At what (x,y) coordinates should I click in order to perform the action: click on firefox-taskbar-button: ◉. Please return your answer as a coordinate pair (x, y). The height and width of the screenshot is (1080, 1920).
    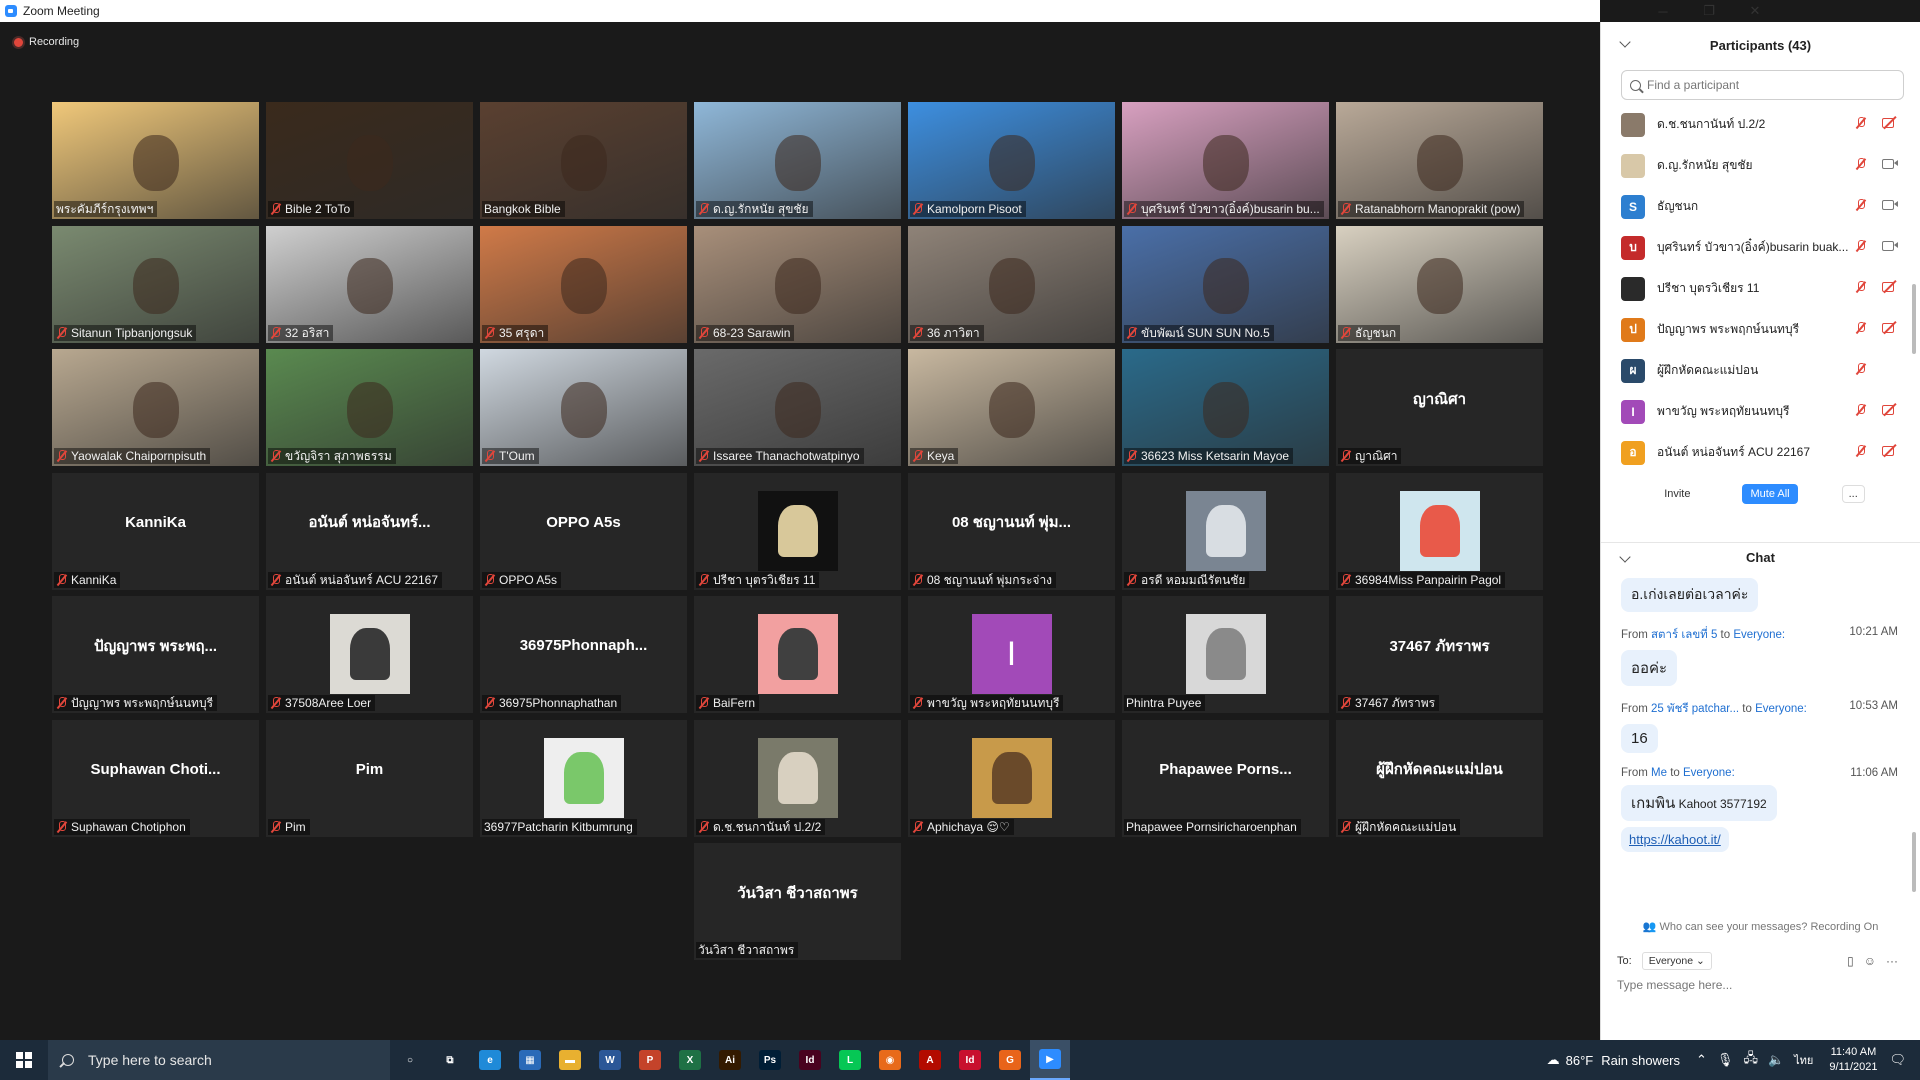
    Looking at the image, I should click on (890, 1060).